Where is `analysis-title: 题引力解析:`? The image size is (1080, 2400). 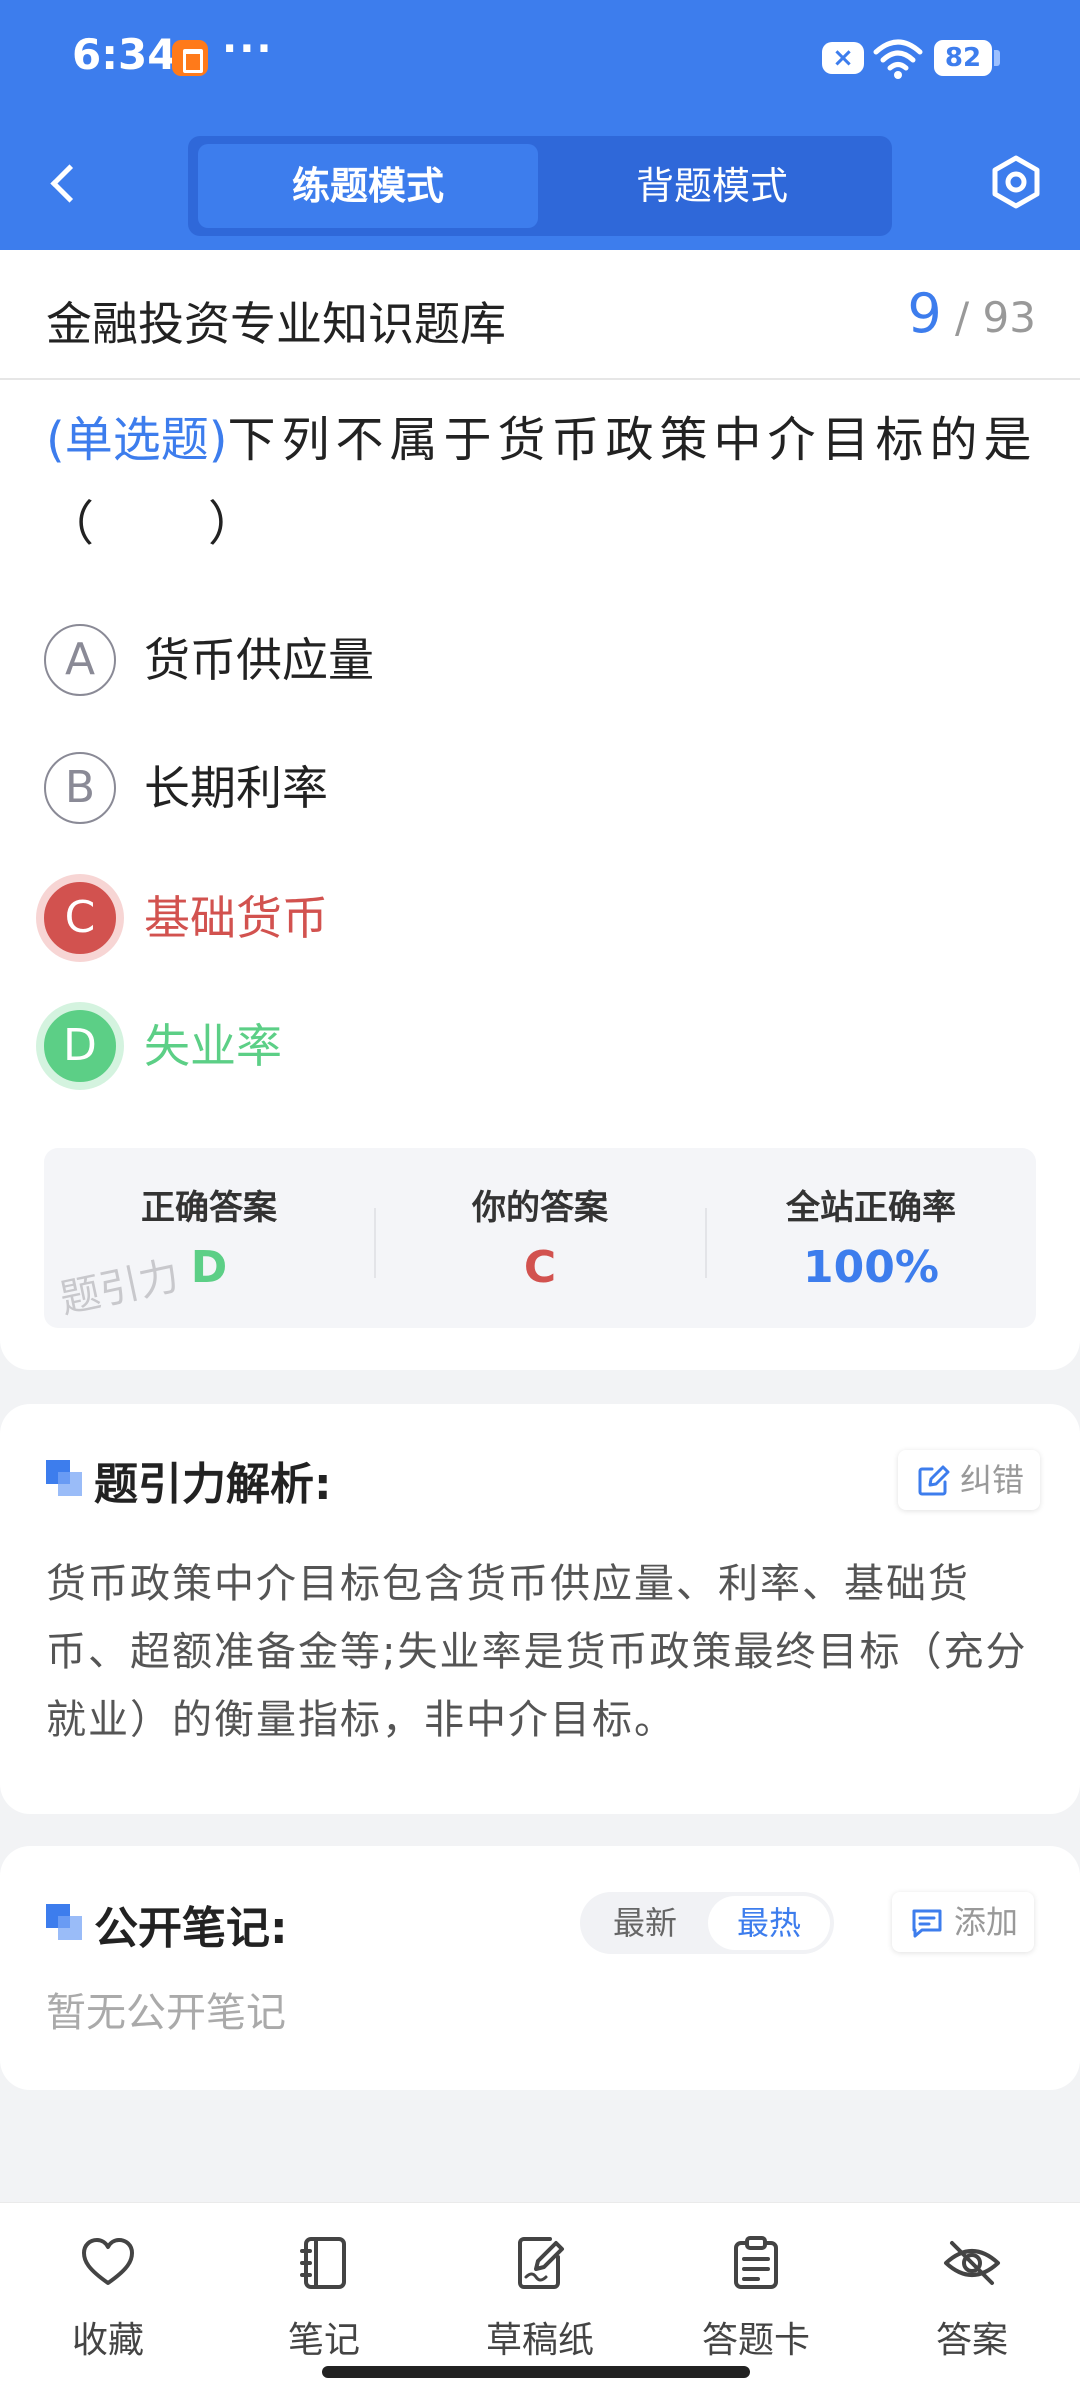
analysis-title: 题引力解析: is located at coordinates (213, 1484).